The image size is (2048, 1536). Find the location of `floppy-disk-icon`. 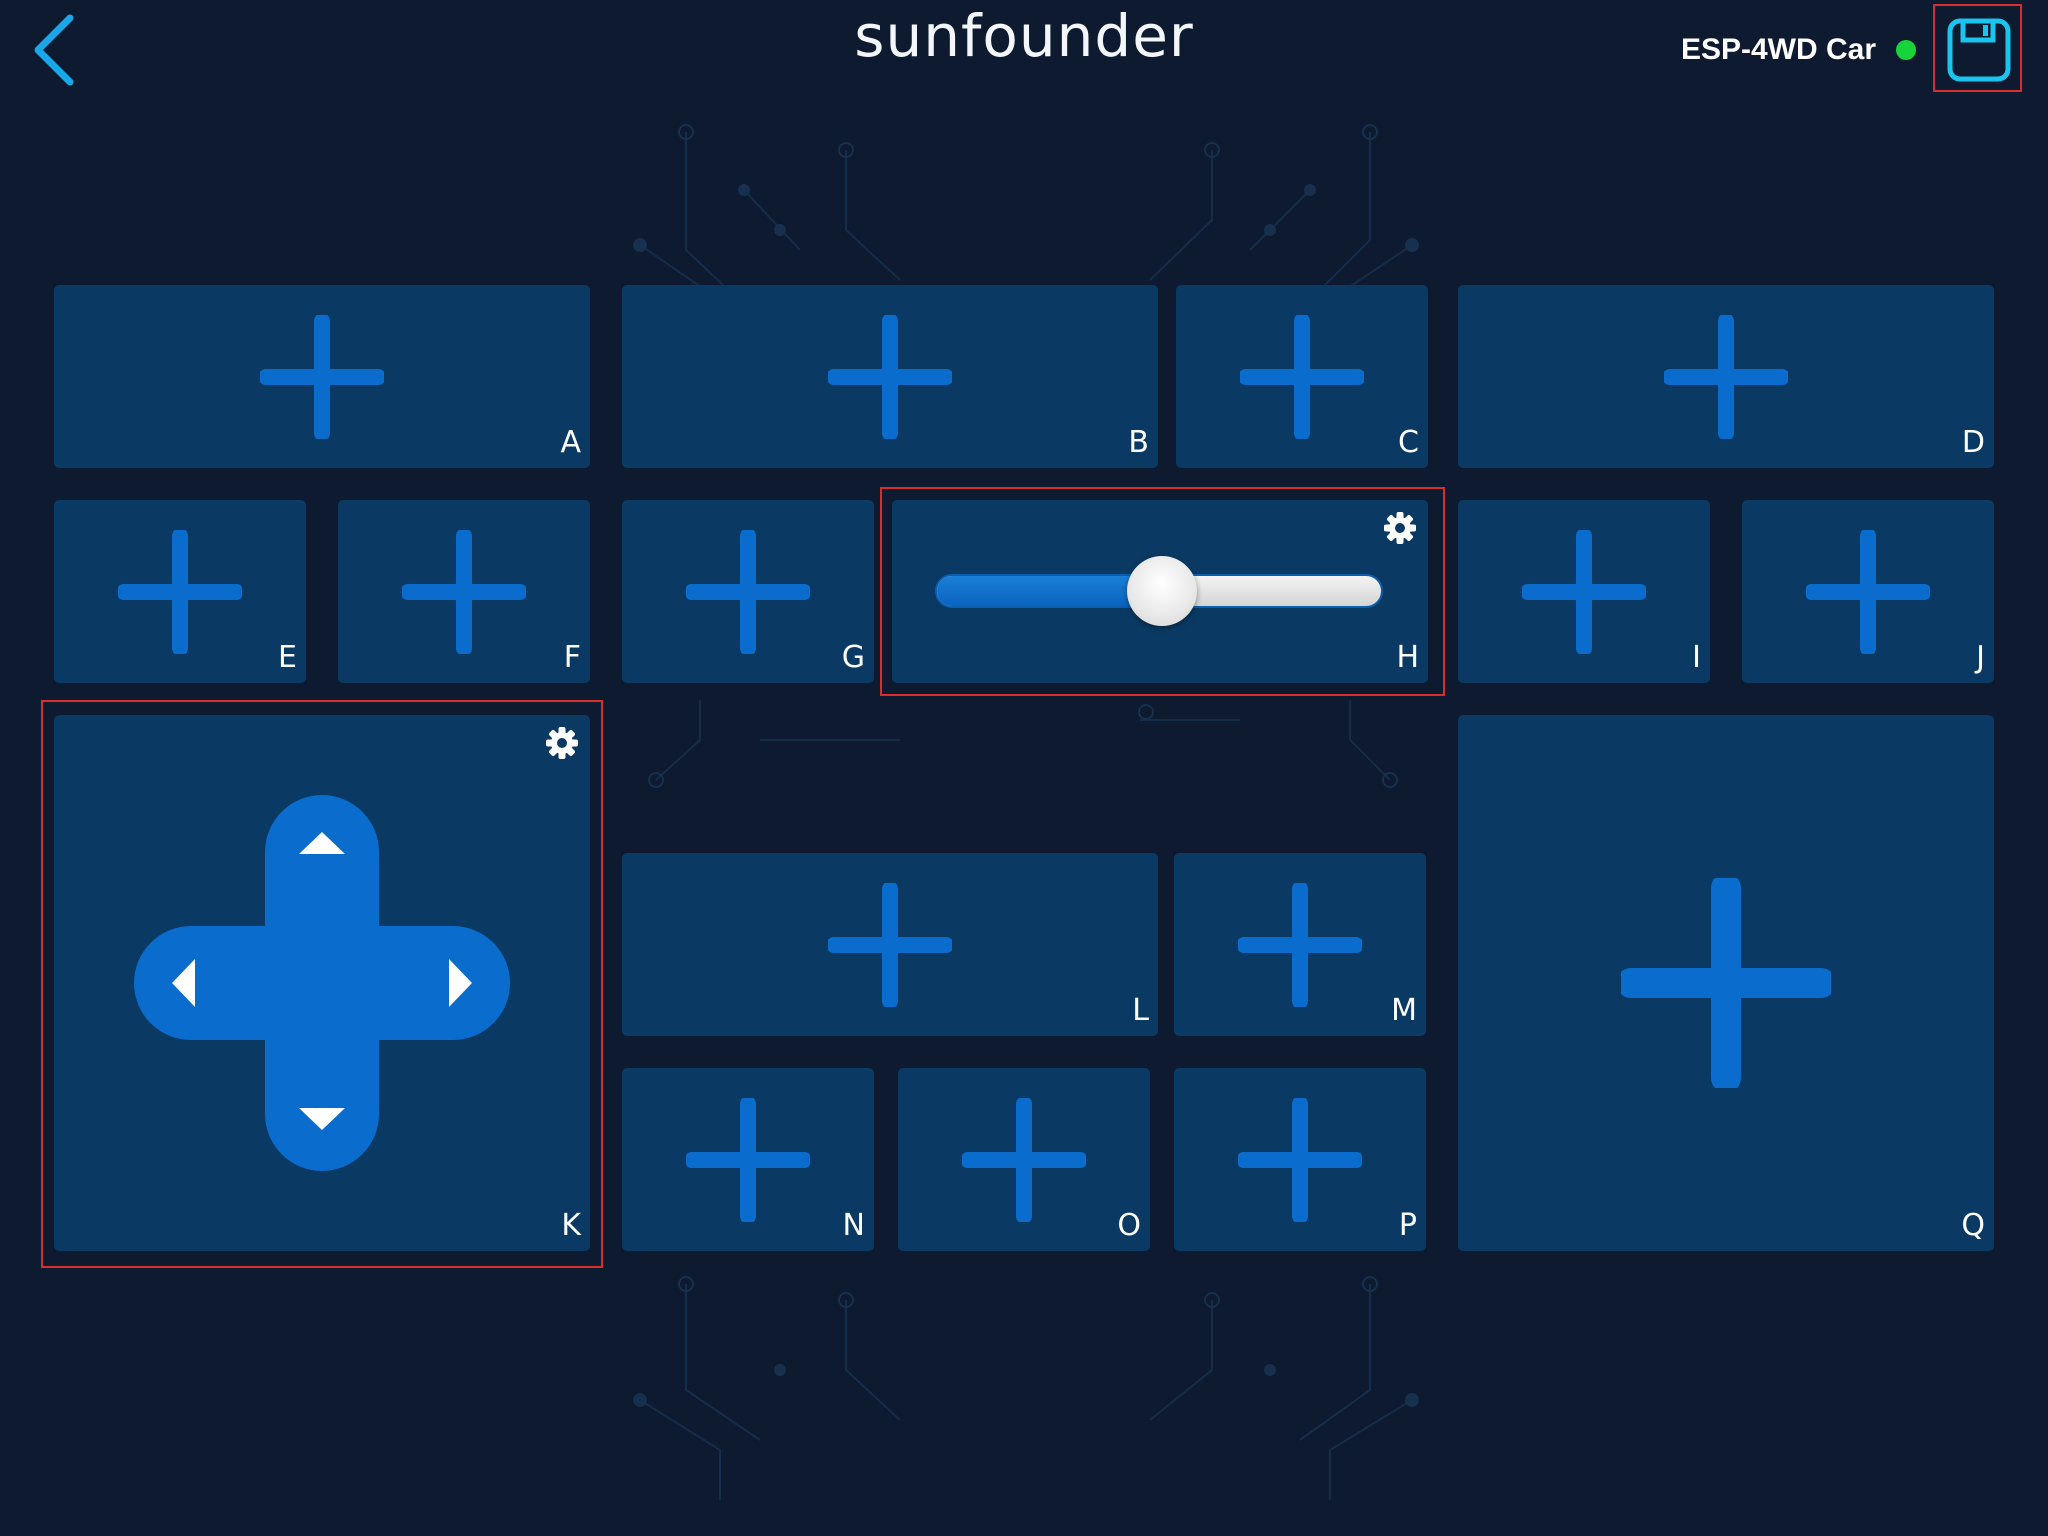

floppy-disk-icon is located at coordinates (1979, 50).